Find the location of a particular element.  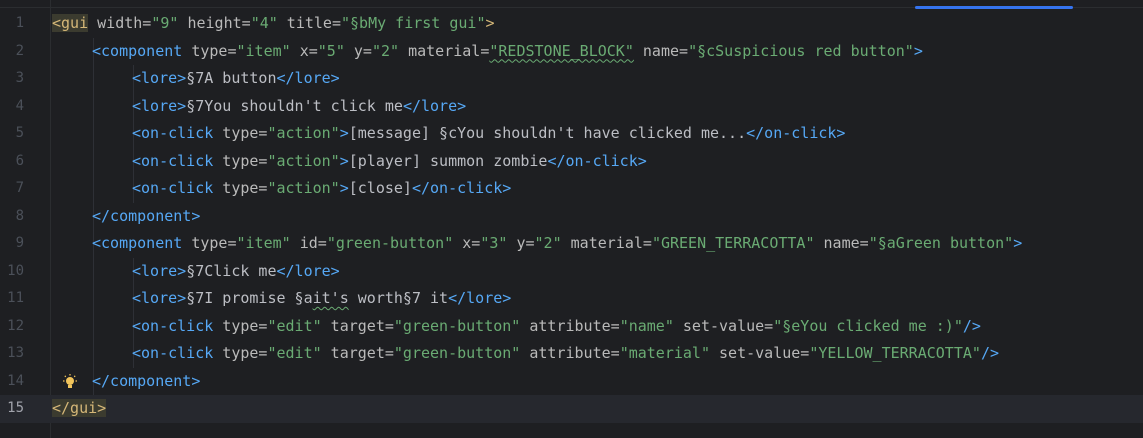

line-number: 5 is located at coordinates (19, 133).